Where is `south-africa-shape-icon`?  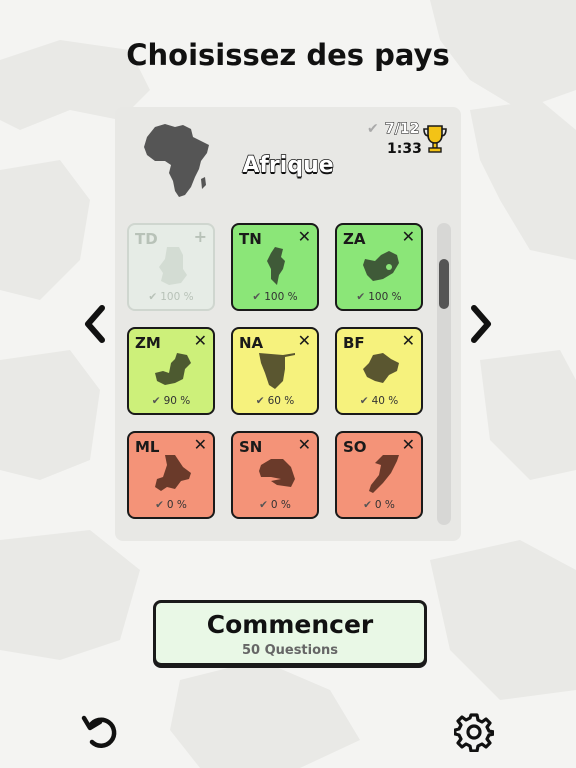
south-africa-shape-icon is located at coordinates (381, 266).